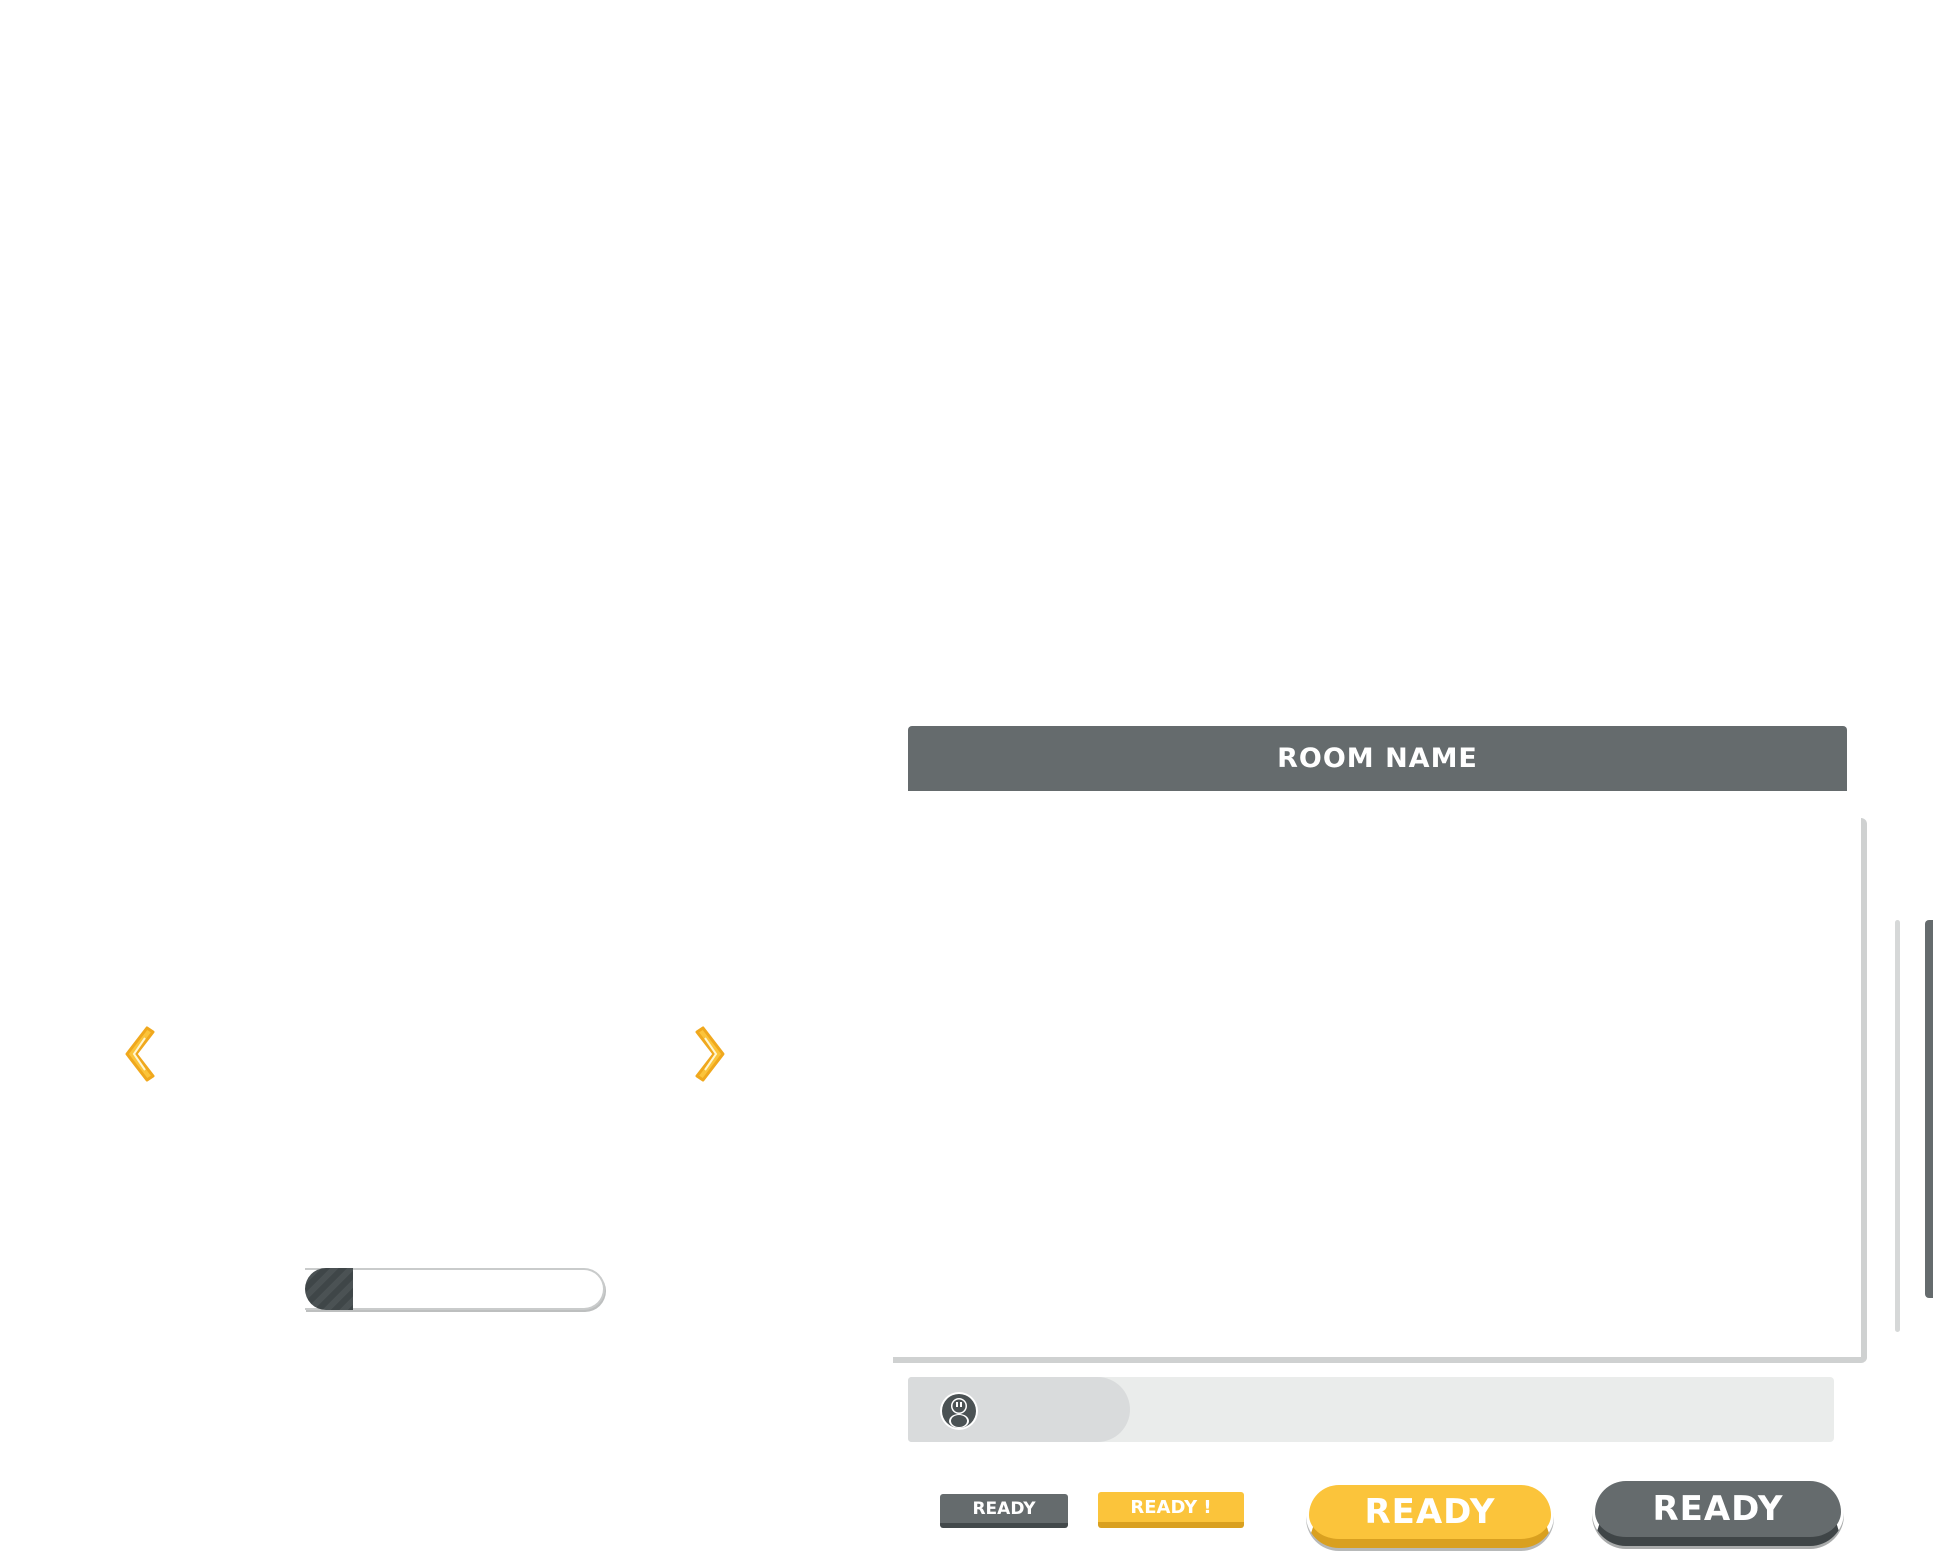 The image size is (1933, 1558). I want to click on double-chevron-left-icon, so click(137, 1054).